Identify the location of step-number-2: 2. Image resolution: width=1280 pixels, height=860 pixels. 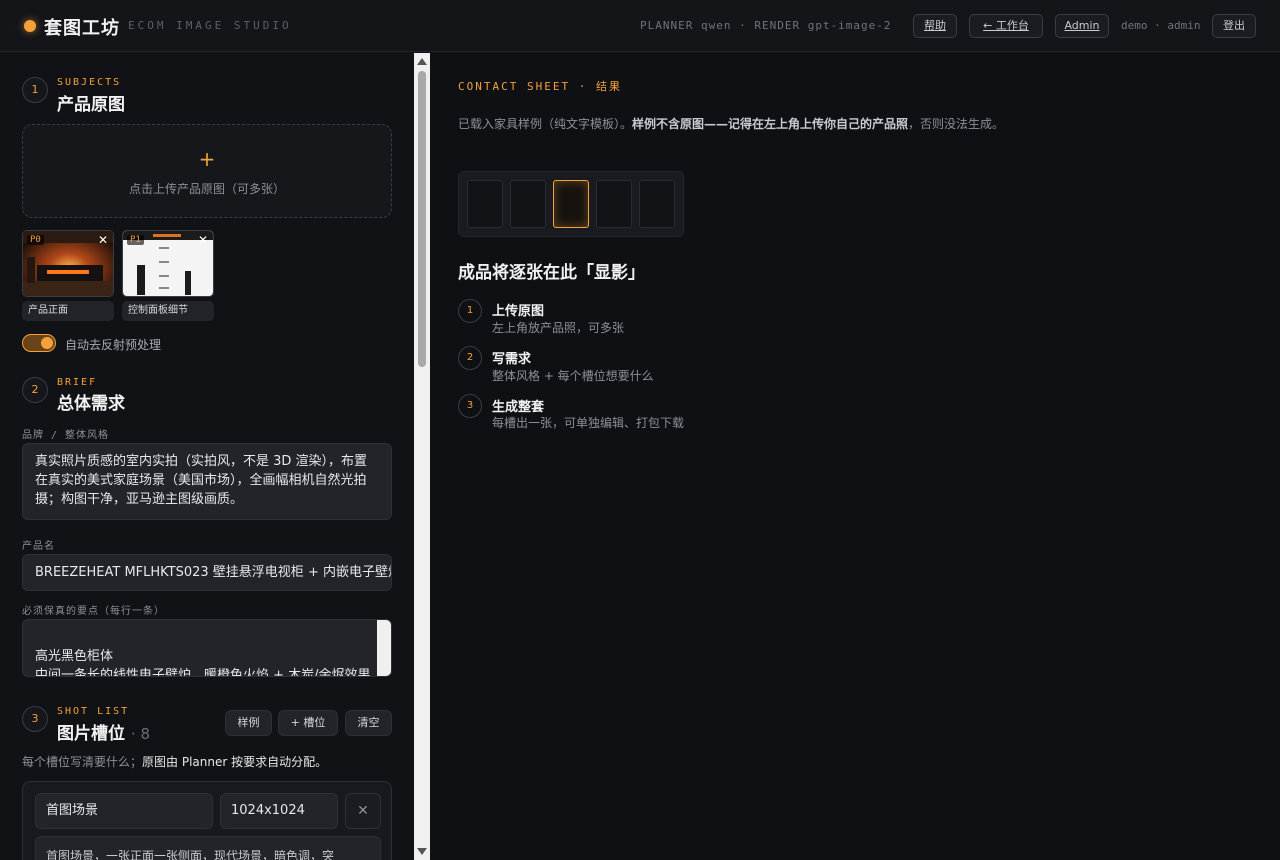
(35, 390).